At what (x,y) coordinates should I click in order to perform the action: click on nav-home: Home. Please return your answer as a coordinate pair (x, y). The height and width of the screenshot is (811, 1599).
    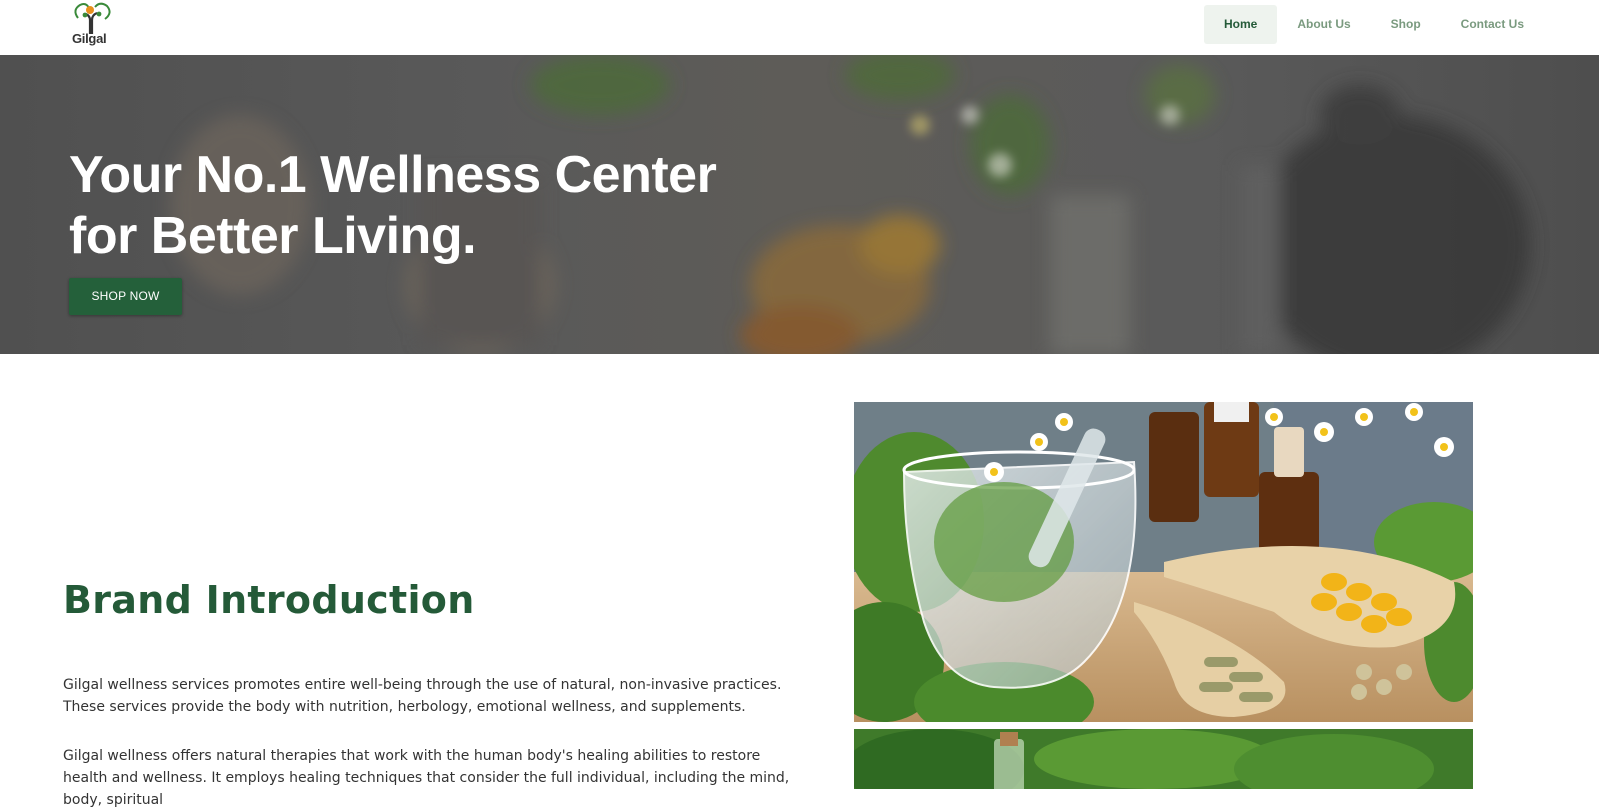
    Looking at the image, I should click on (1240, 24).